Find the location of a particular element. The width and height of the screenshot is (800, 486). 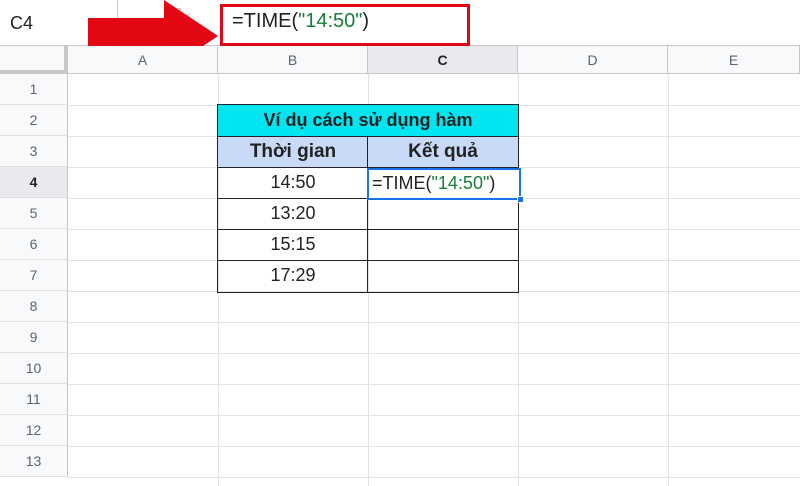

cell-formula-prefix: =TIME( is located at coordinates (402, 183).